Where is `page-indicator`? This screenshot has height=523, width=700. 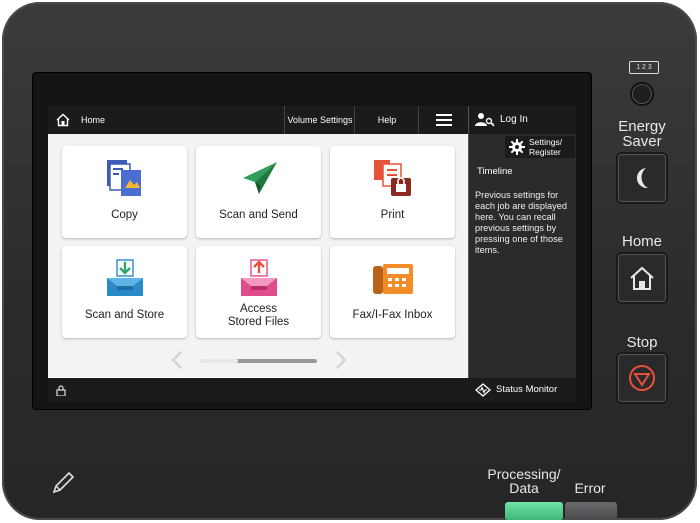
page-indicator is located at coordinates (258, 362).